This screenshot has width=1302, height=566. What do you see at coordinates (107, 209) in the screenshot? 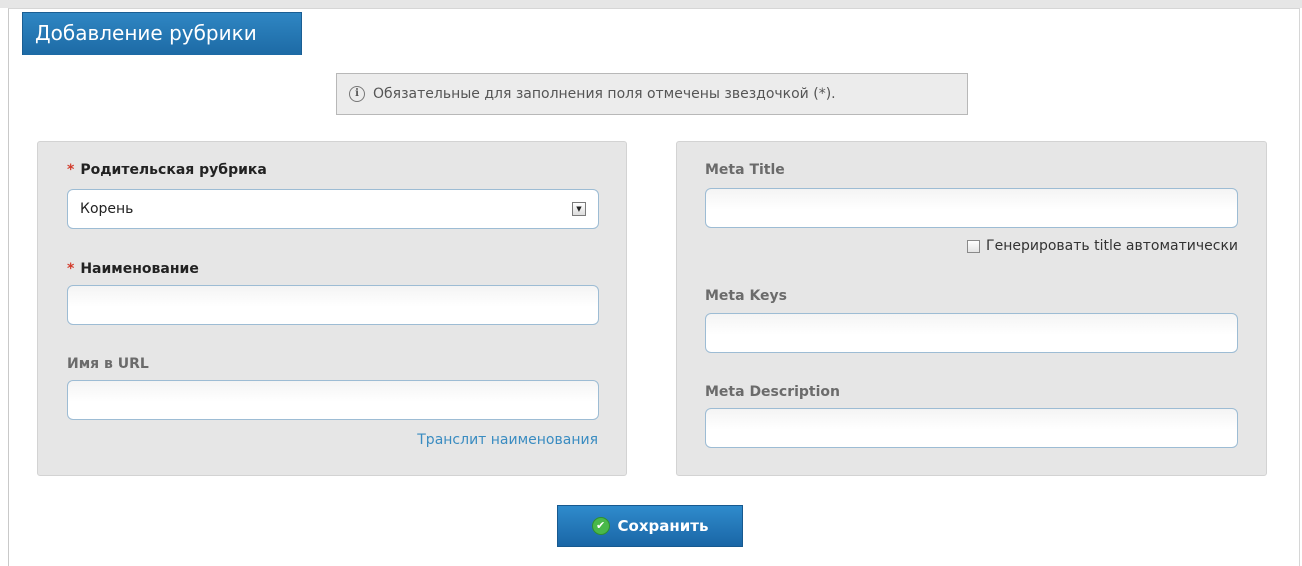
I see `parent-category-value: Корень` at bounding box center [107, 209].